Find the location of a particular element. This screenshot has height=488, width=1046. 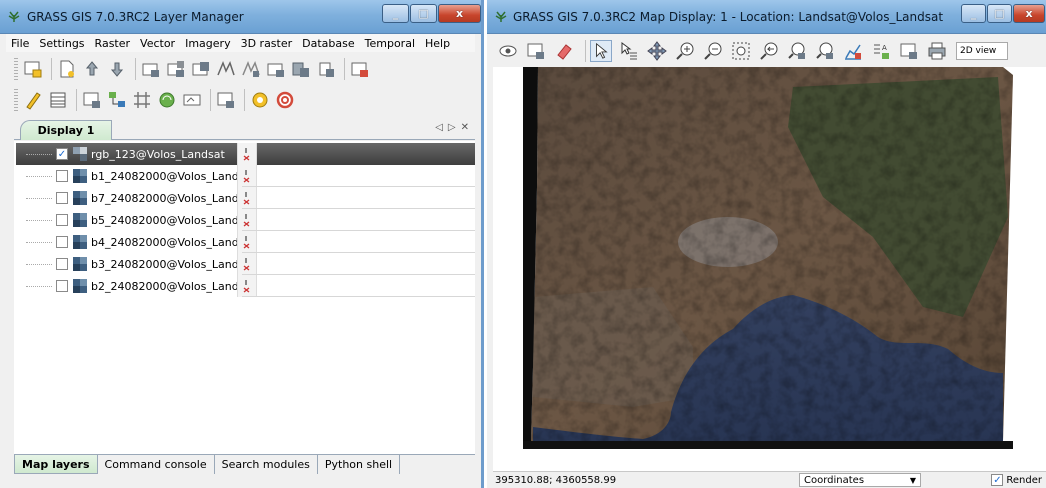

render-map-icon is located at coordinates (536, 51).